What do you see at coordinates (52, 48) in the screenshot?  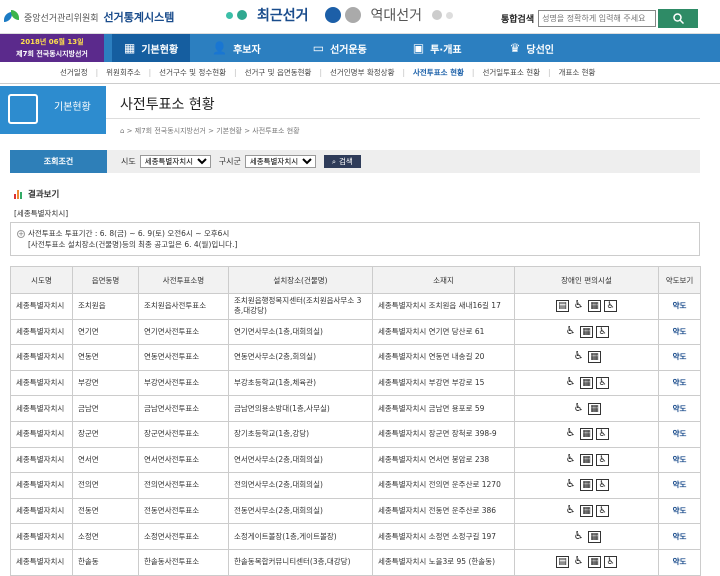 I see `election-badge: 2018년 06월 13일 제7회 전국동시지방선거` at bounding box center [52, 48].